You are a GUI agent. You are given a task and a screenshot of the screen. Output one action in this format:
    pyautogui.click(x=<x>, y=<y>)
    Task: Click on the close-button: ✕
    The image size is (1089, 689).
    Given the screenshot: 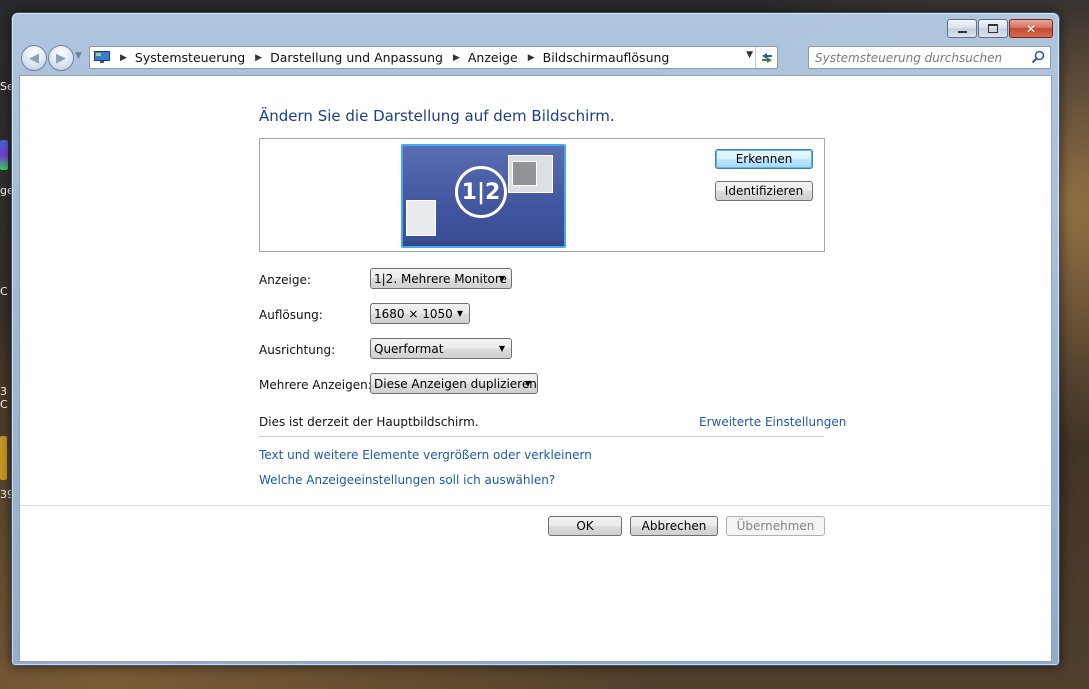 What is the action you would take?
    pyautogui.click(x=1031, y=28)
    